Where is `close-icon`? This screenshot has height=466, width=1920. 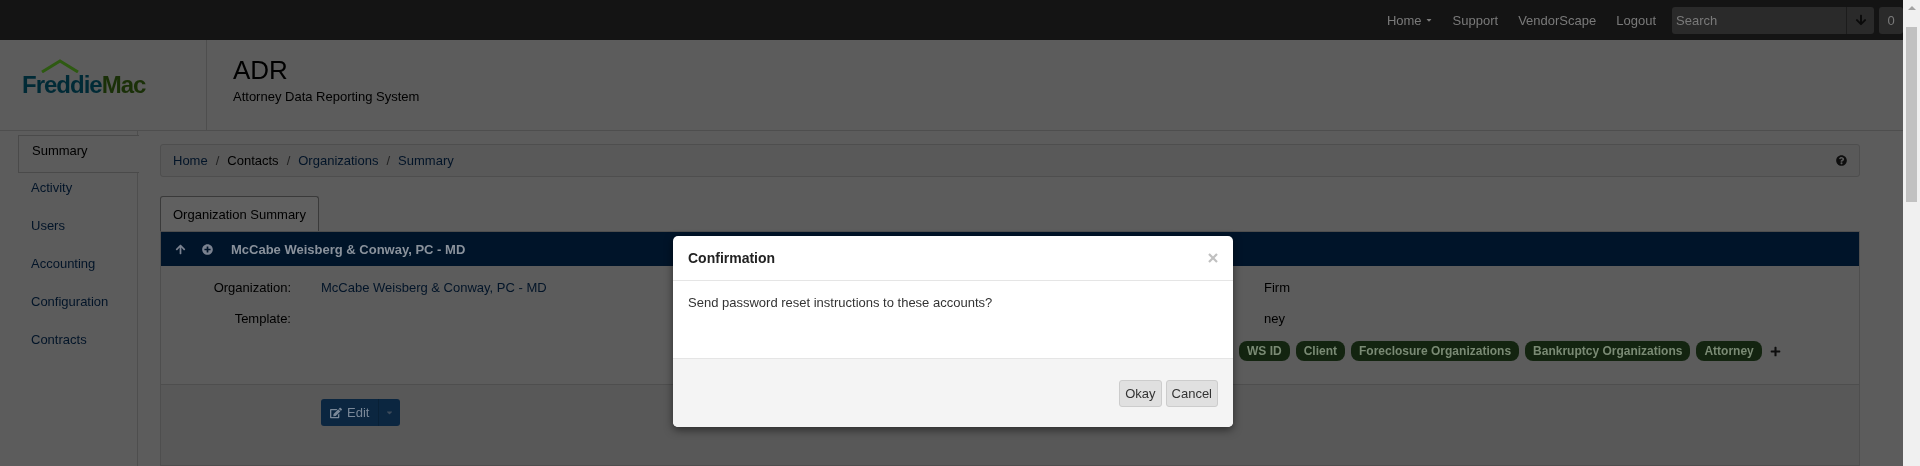
close-icon is located at coordinates (1213, 258).